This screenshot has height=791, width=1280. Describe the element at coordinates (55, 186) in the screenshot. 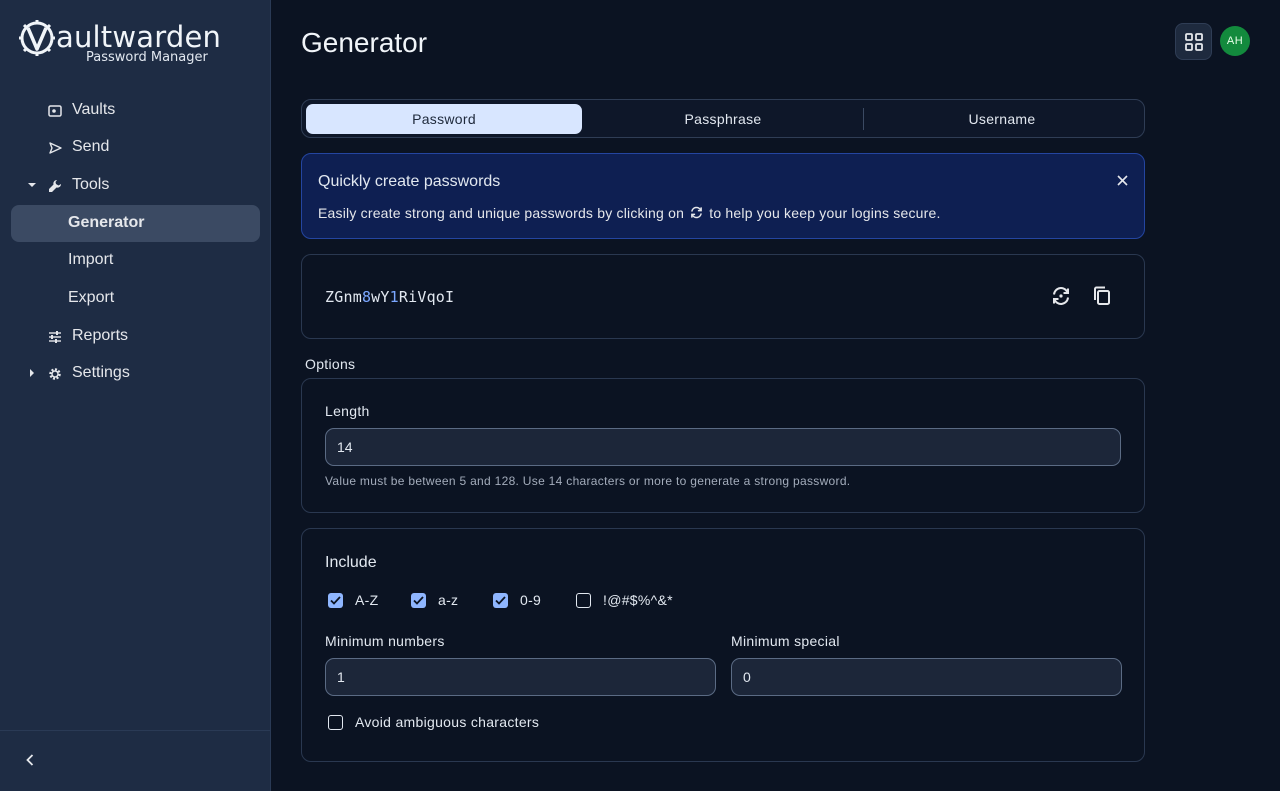

I see `wrench-icon` at that location.